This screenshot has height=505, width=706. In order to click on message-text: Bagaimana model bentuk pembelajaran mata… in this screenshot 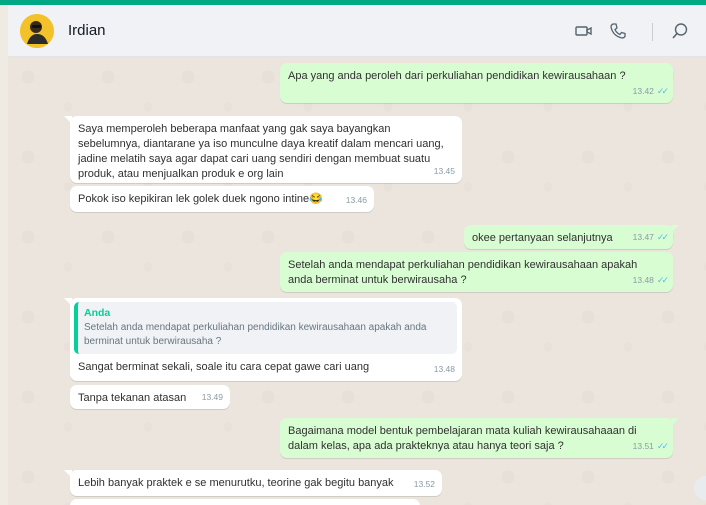, I will do `click(462, 438)`.